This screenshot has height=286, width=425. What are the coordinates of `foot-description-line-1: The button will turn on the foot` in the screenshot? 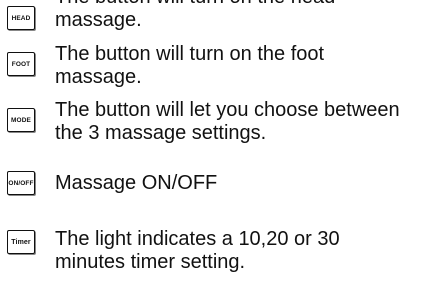 It's located at (190, 54).